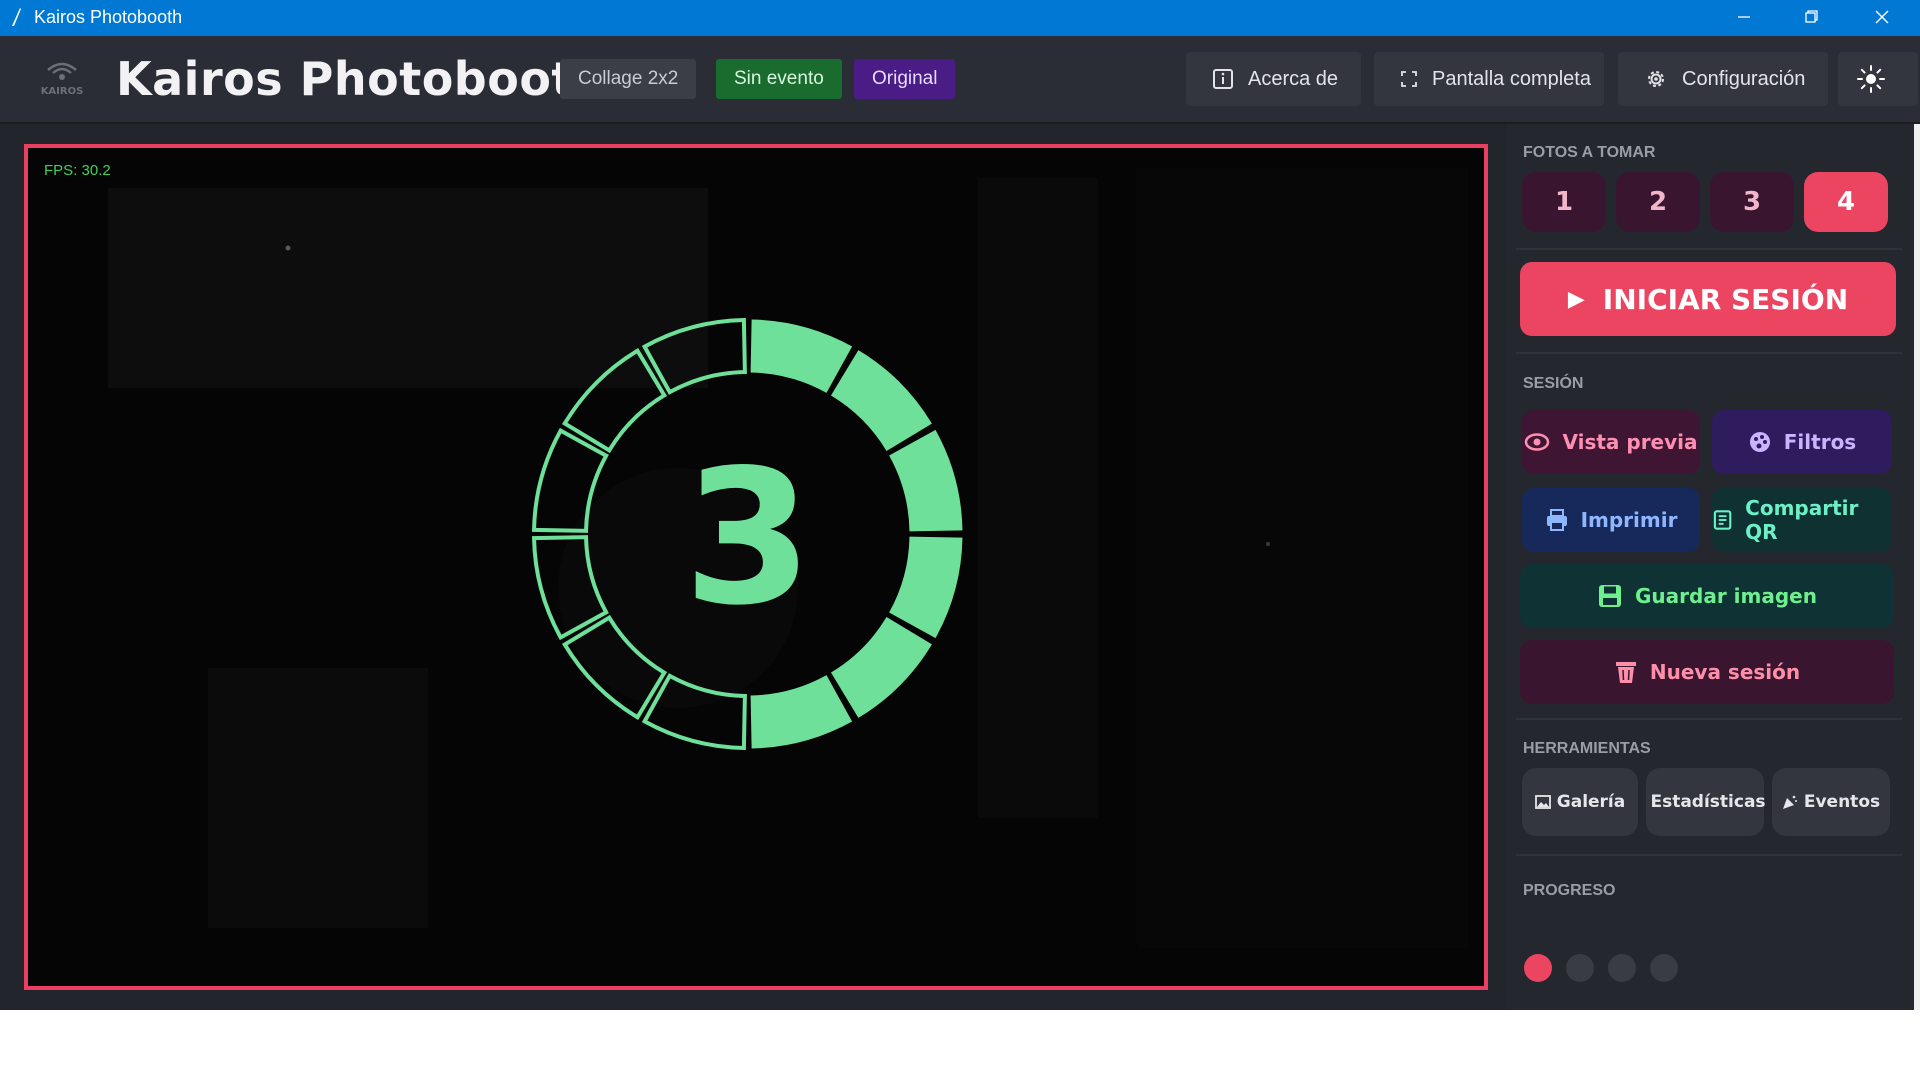  Describe the element at coordinates (62, 91) in the screenshot. I see `svg-text: KAIROS` at that location.